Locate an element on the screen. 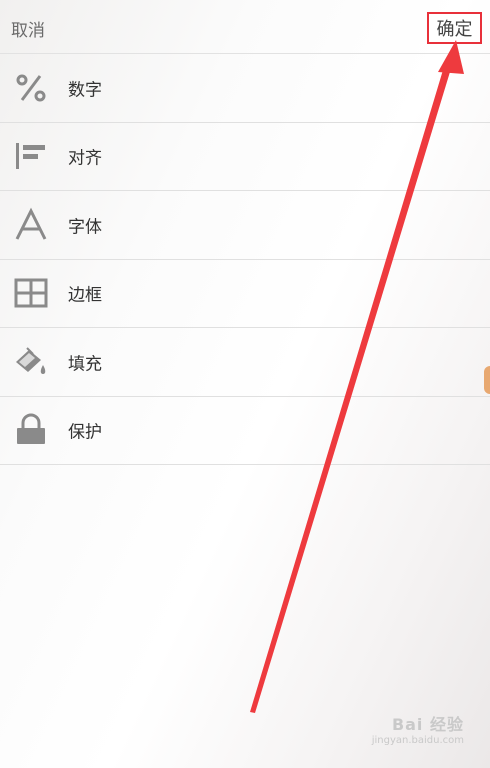  watermark: Bai 经验 jingyan.baidu.com is located at coordinates (418, 728).